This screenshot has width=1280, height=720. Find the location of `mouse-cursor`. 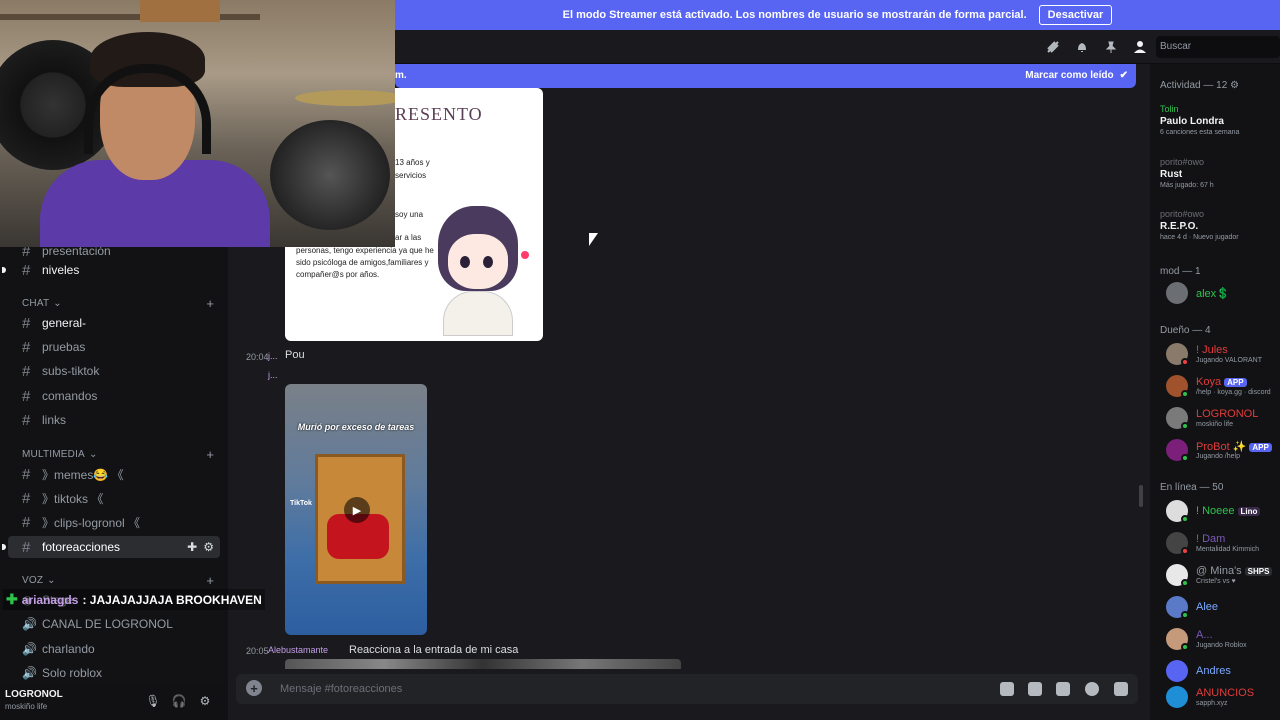

mouse-cursor is located at coordinates (593, 239).